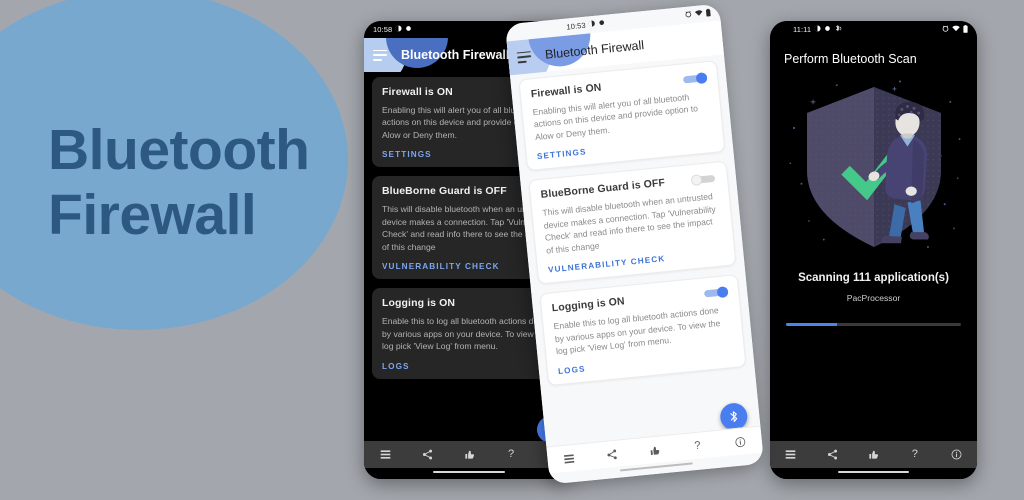 The width and height of the screenshot is (1024, 500). What do you see at coordinates (873, 472) in the screenshot?
I see `phone-3-gesture-bar` at bounding box center [873, 472].